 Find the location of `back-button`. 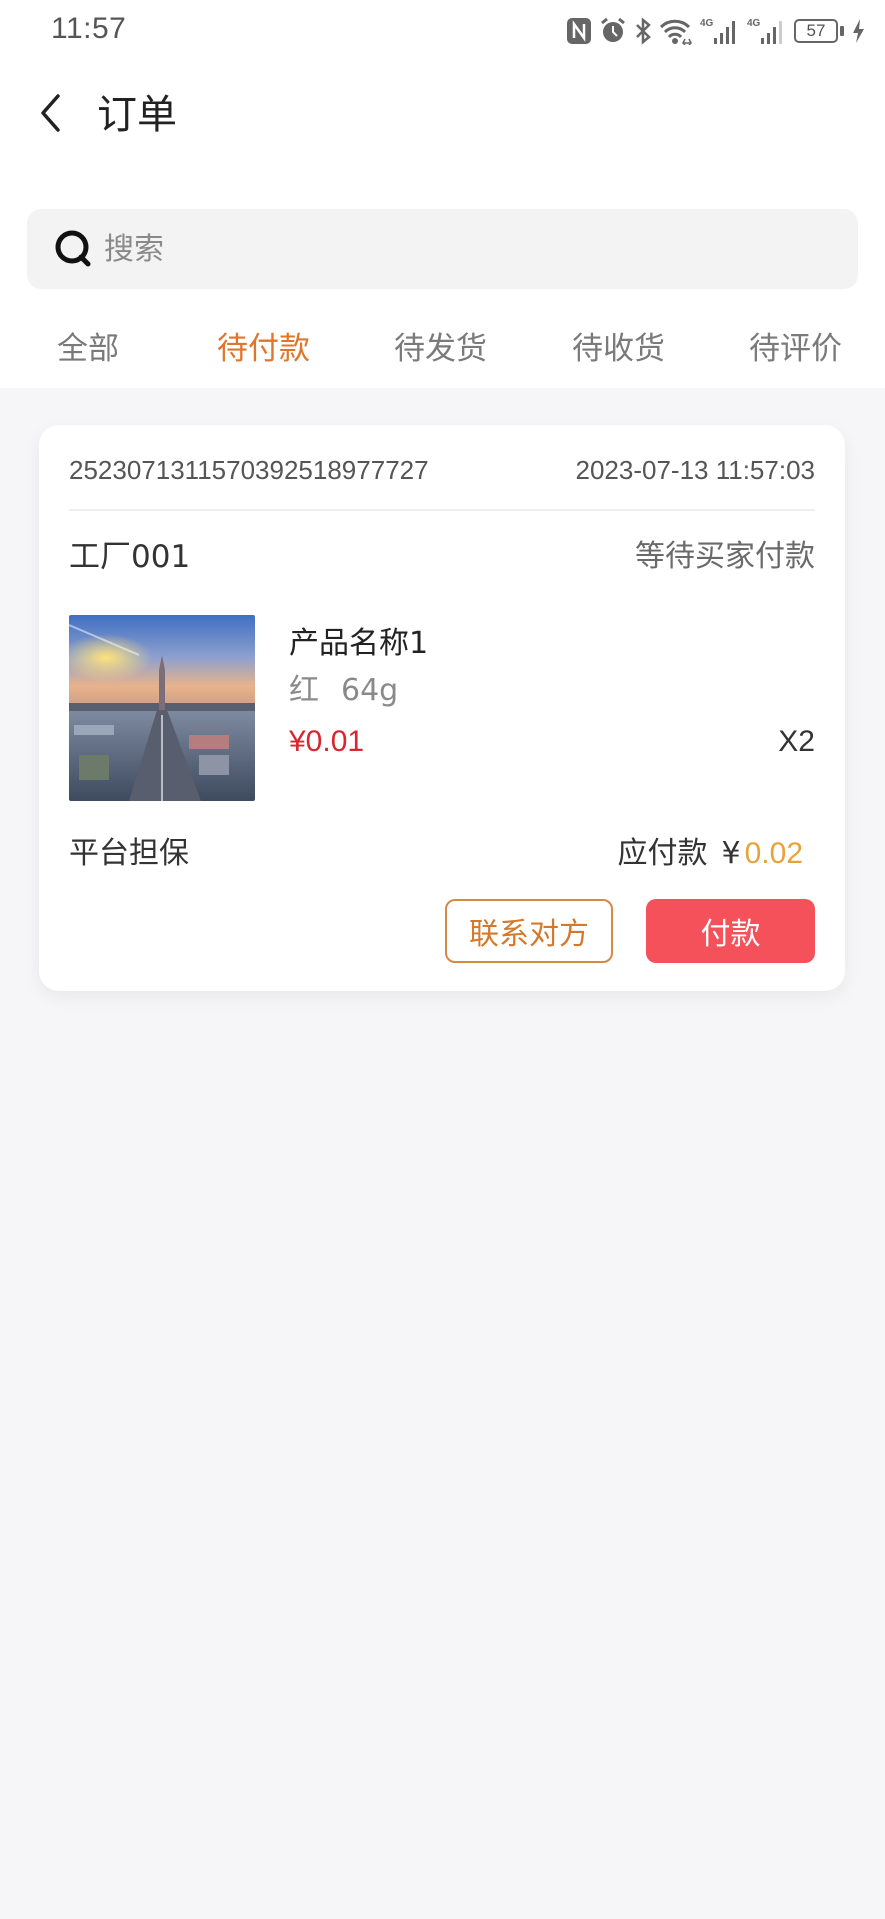

back-button is located at coordinates (50, 115).